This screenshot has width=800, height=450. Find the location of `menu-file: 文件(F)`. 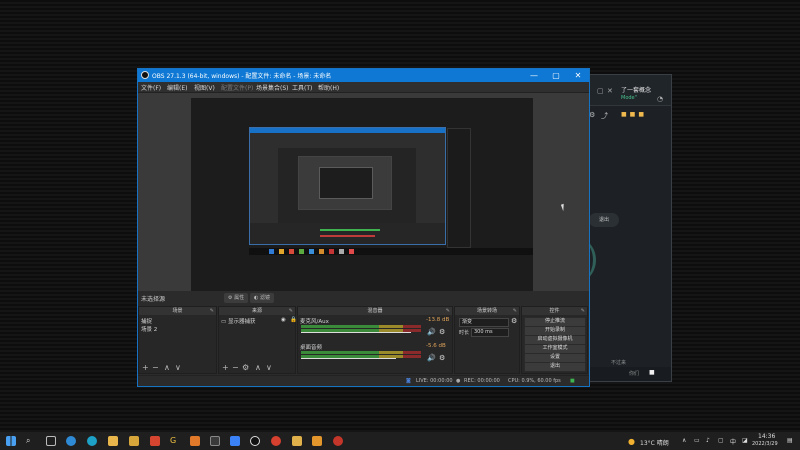

menu-file: 文件(F) is located at coordinates (151, 87).